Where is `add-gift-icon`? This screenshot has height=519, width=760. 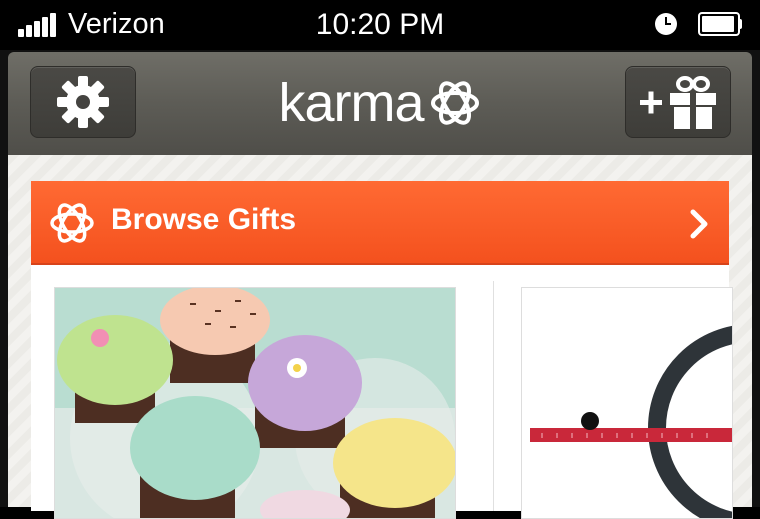 add-gift-icon is located at coordinates (678, 102).